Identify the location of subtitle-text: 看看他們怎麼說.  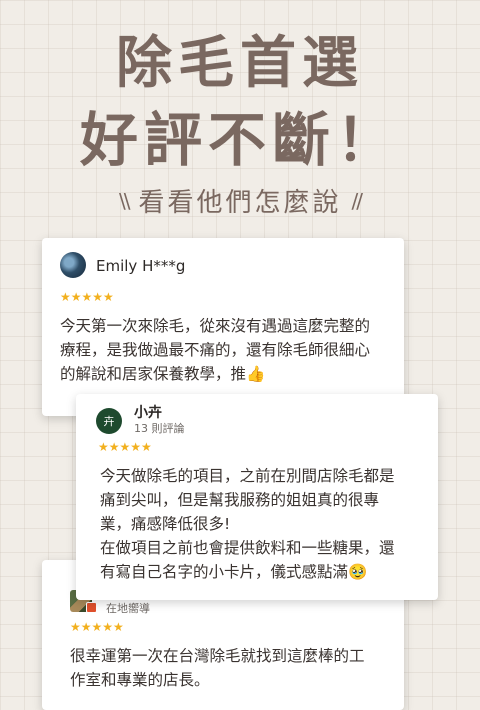
(240, 203).